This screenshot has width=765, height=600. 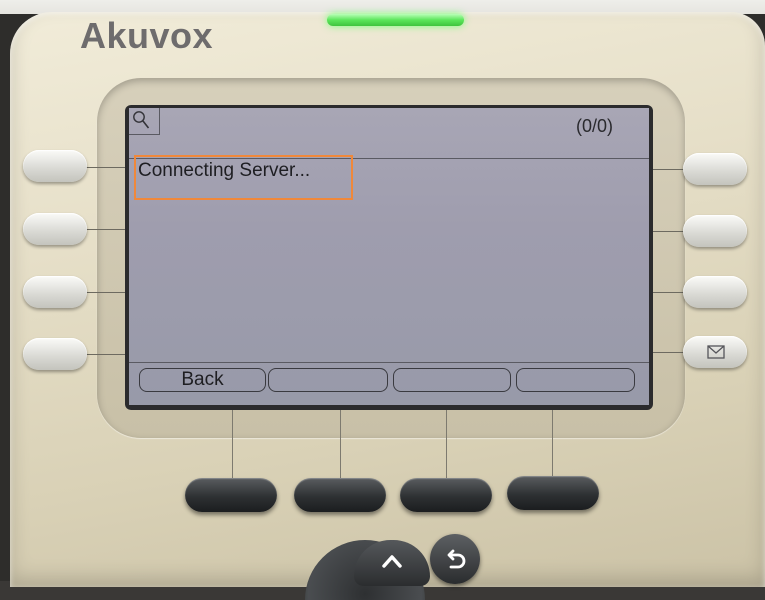 I want to click on search-icon, so click(x=141, y=120).